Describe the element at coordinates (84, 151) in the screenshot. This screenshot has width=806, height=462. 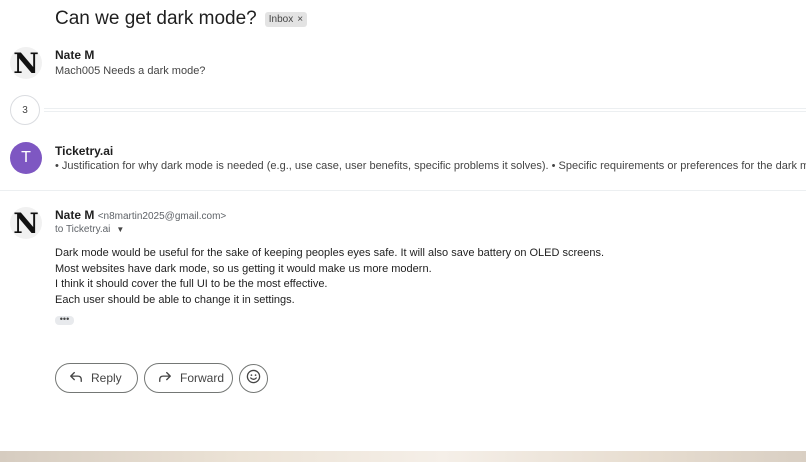
I see `message-sender: Ticketry.ai` at that location.